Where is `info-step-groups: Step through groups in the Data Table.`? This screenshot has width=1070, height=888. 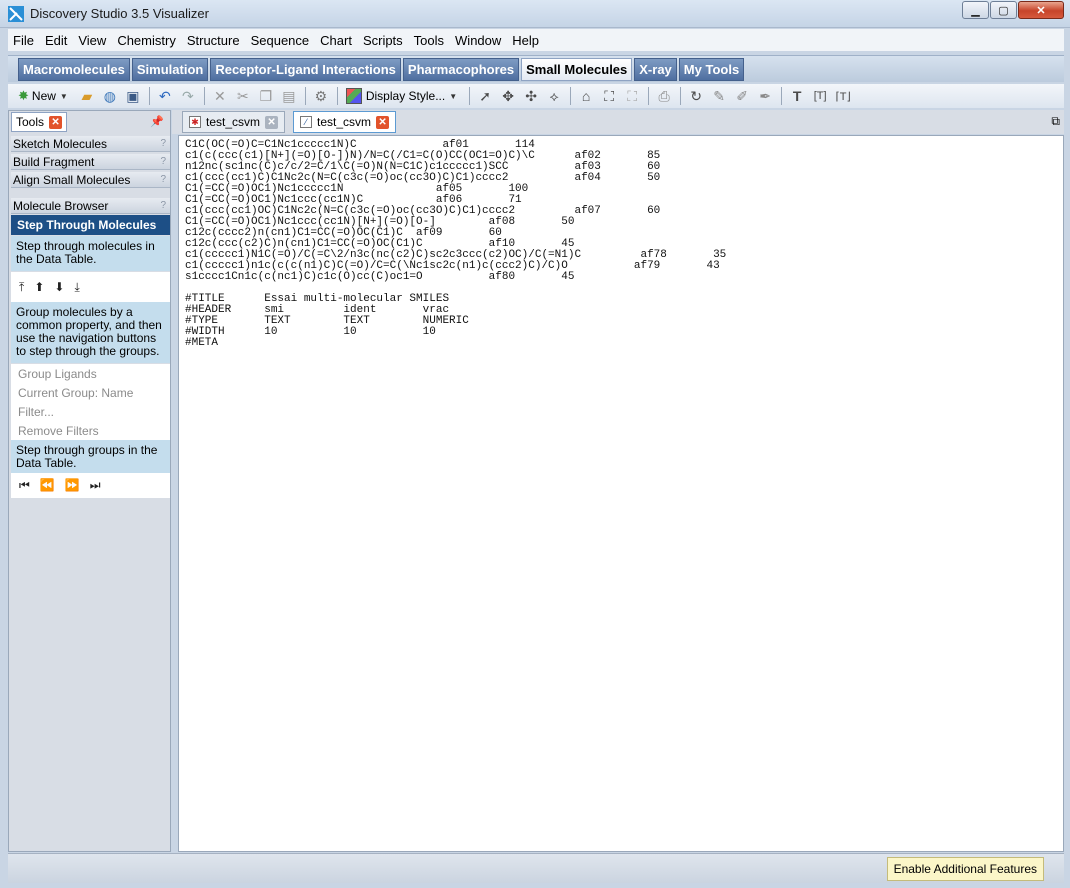
info-step-groups: Step through groups in the Data Table. is located at coordinates (90, 456).